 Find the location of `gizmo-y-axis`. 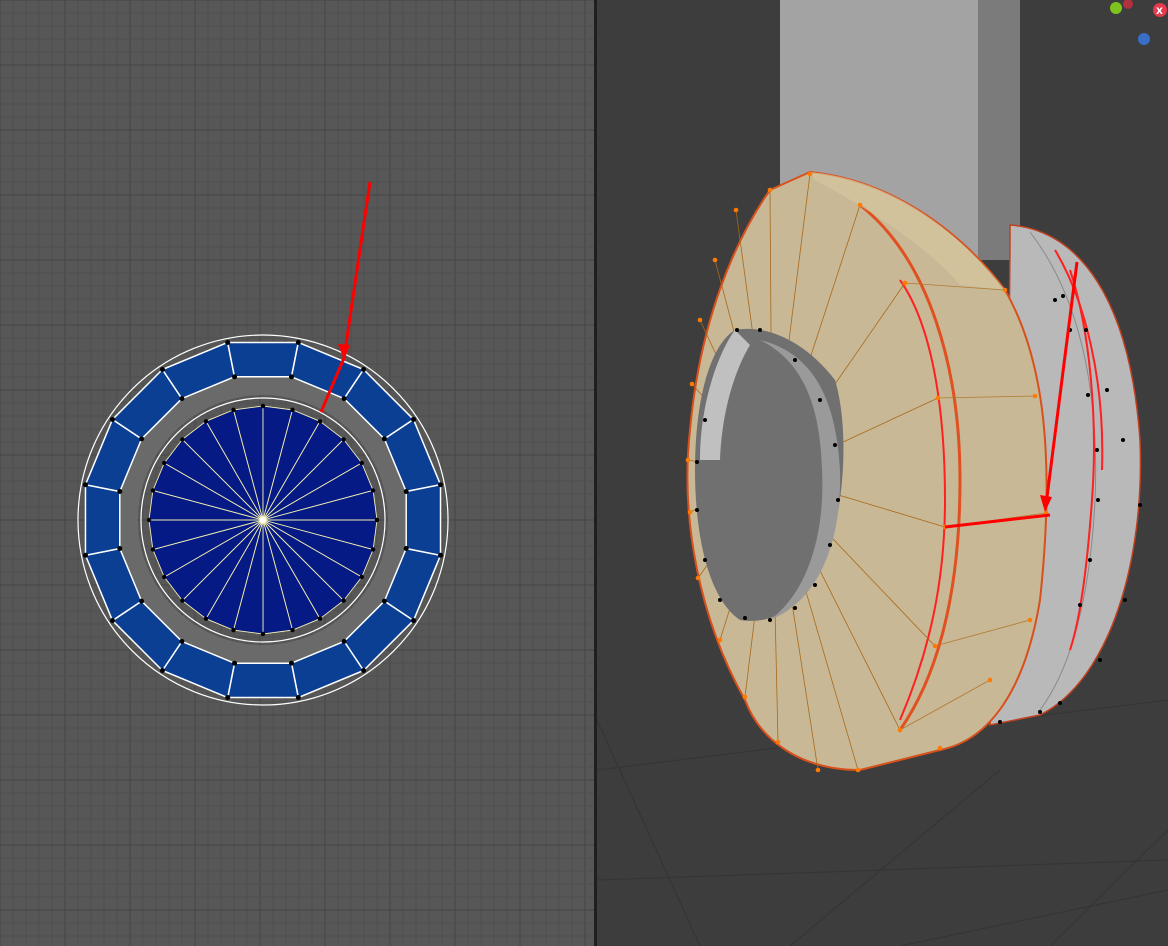

gizmo-y-axis is located at coordinates (1116, 8).